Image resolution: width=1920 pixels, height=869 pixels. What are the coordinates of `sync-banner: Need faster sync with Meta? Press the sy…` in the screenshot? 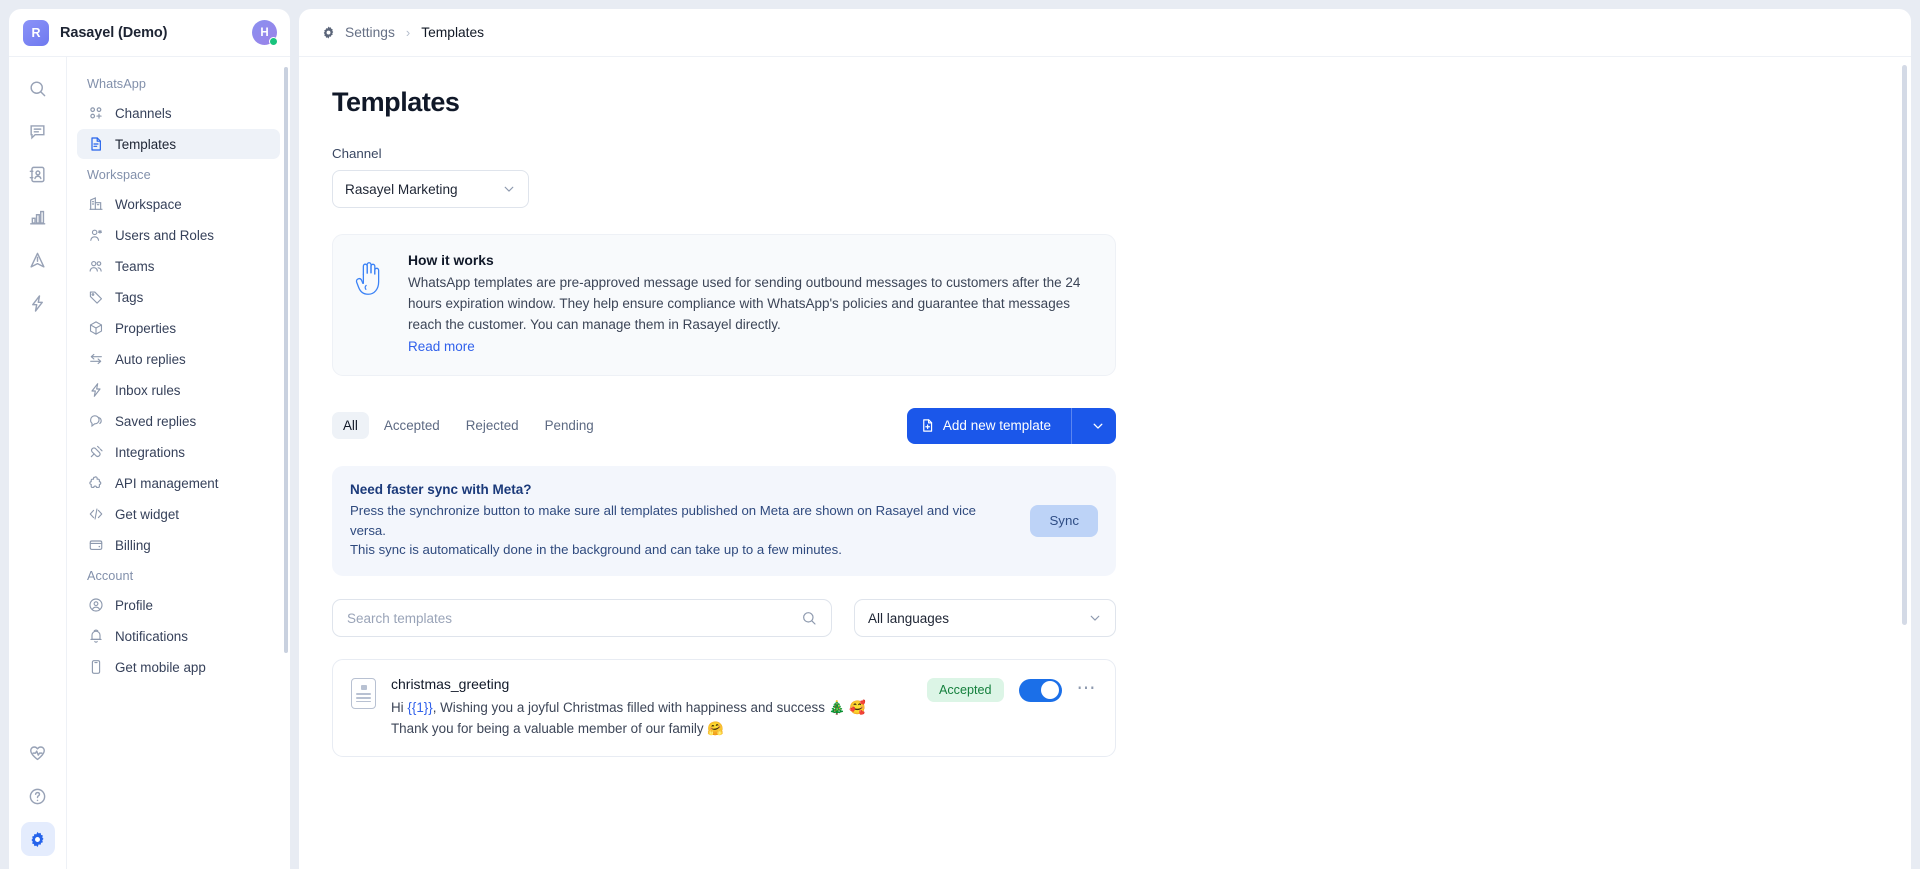 It's located at (724, 521).